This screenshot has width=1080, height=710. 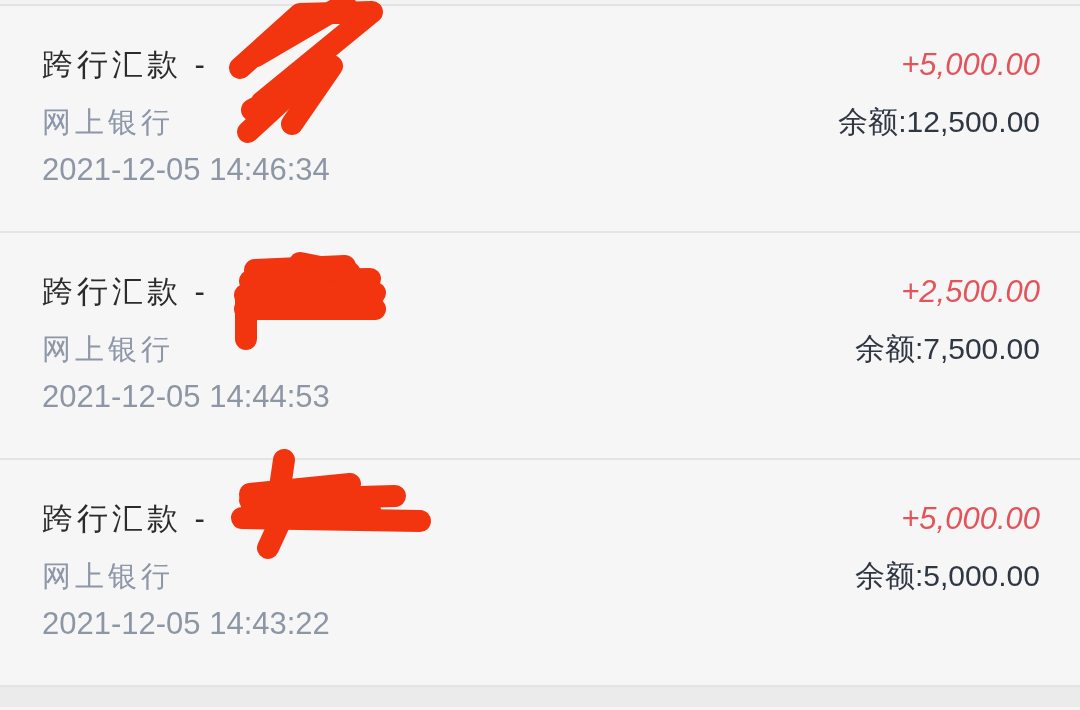 What do you see at coordinates (186, 624) in the screenshot?
I see `transaction-time: 2021-12-05 14:43:22` at bounding box center [186, 624].